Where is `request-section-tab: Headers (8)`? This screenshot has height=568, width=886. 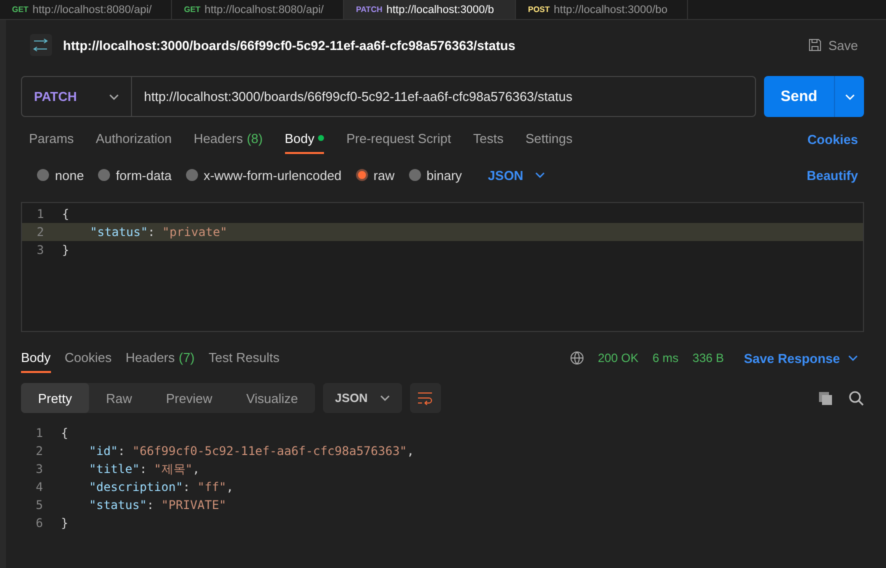 request-section-tab: Headers (8) is located at coordinates (228, 139).